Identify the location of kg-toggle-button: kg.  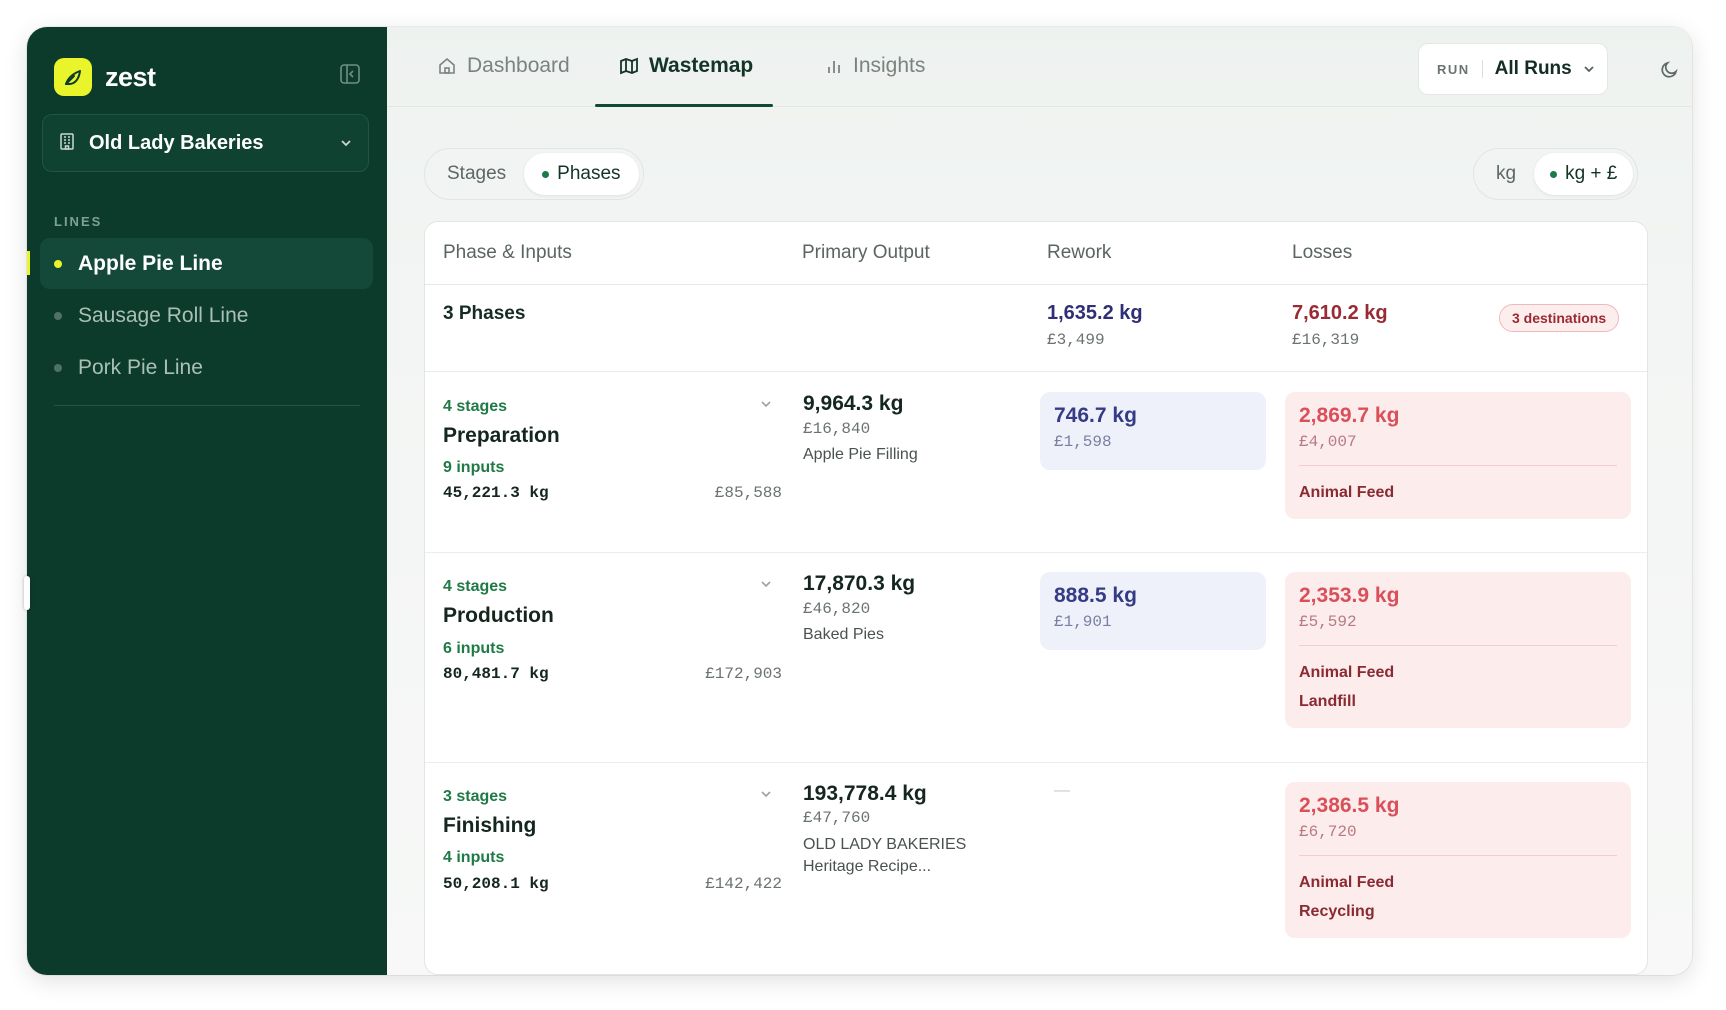
(1506, 174).